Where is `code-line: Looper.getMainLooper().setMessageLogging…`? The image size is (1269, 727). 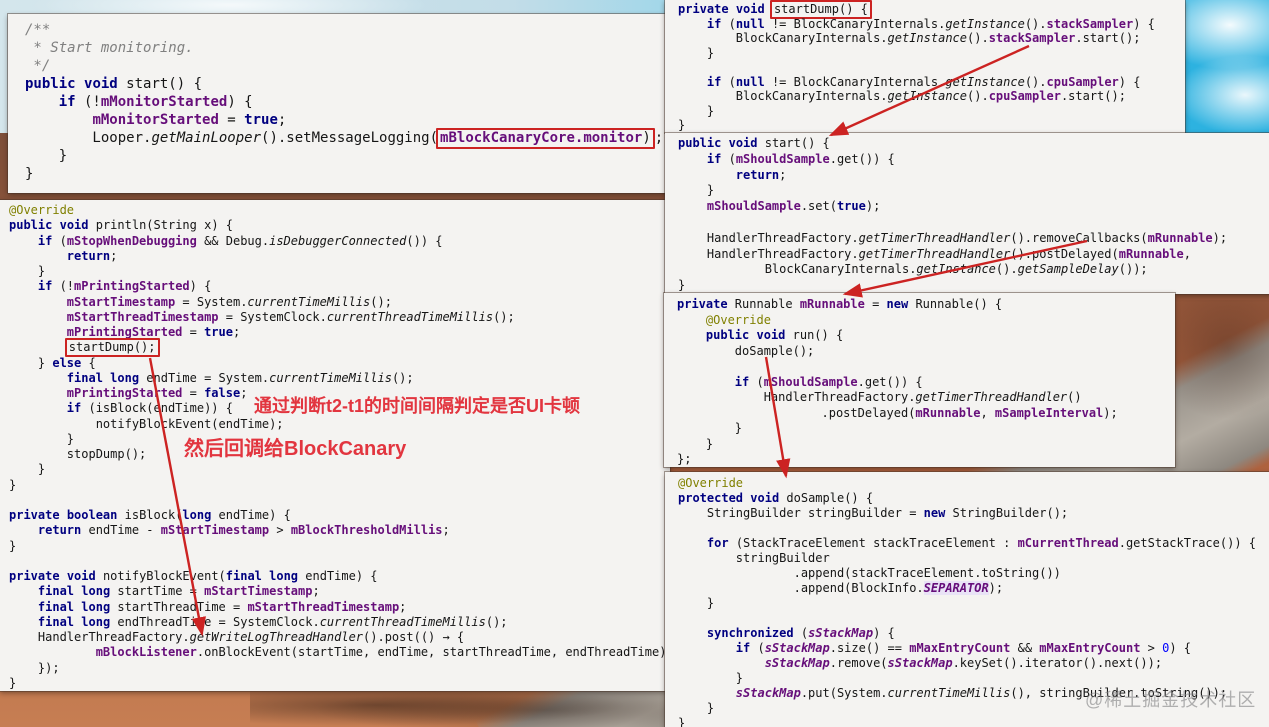
code-line: Looper.getMainLooper().setMessageLogging… is located at coordinates (352, 138).